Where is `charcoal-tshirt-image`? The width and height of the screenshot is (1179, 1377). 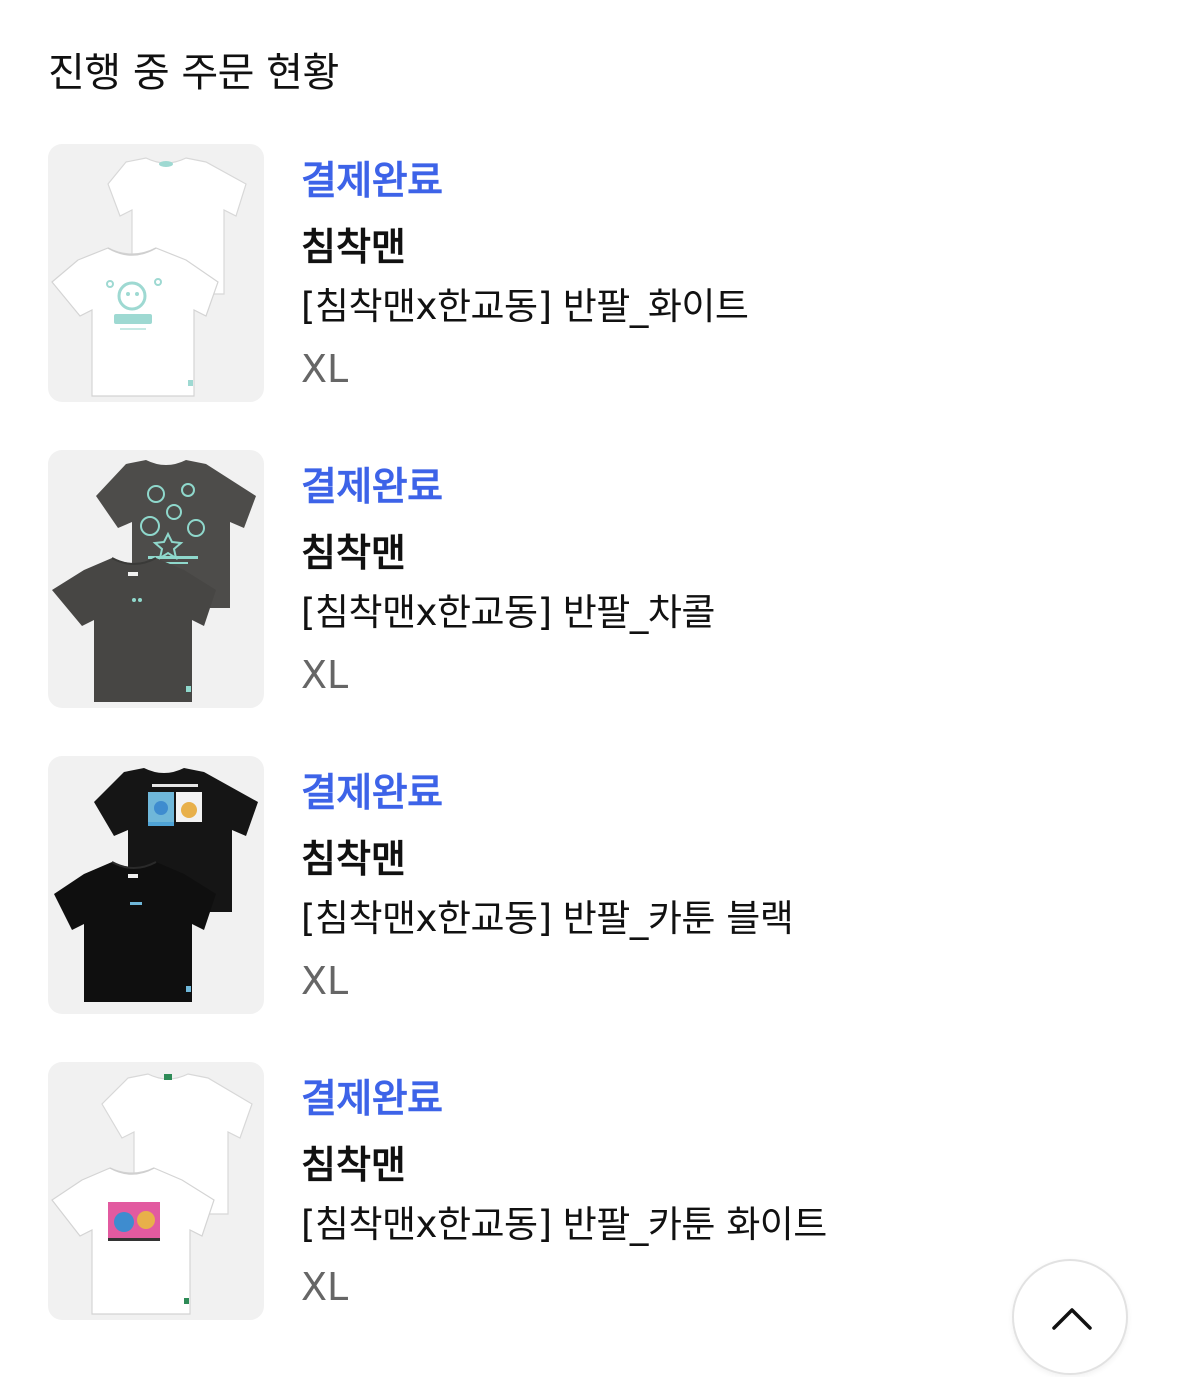 charcoal-tshirt-image is located at coordinates (156, 579).